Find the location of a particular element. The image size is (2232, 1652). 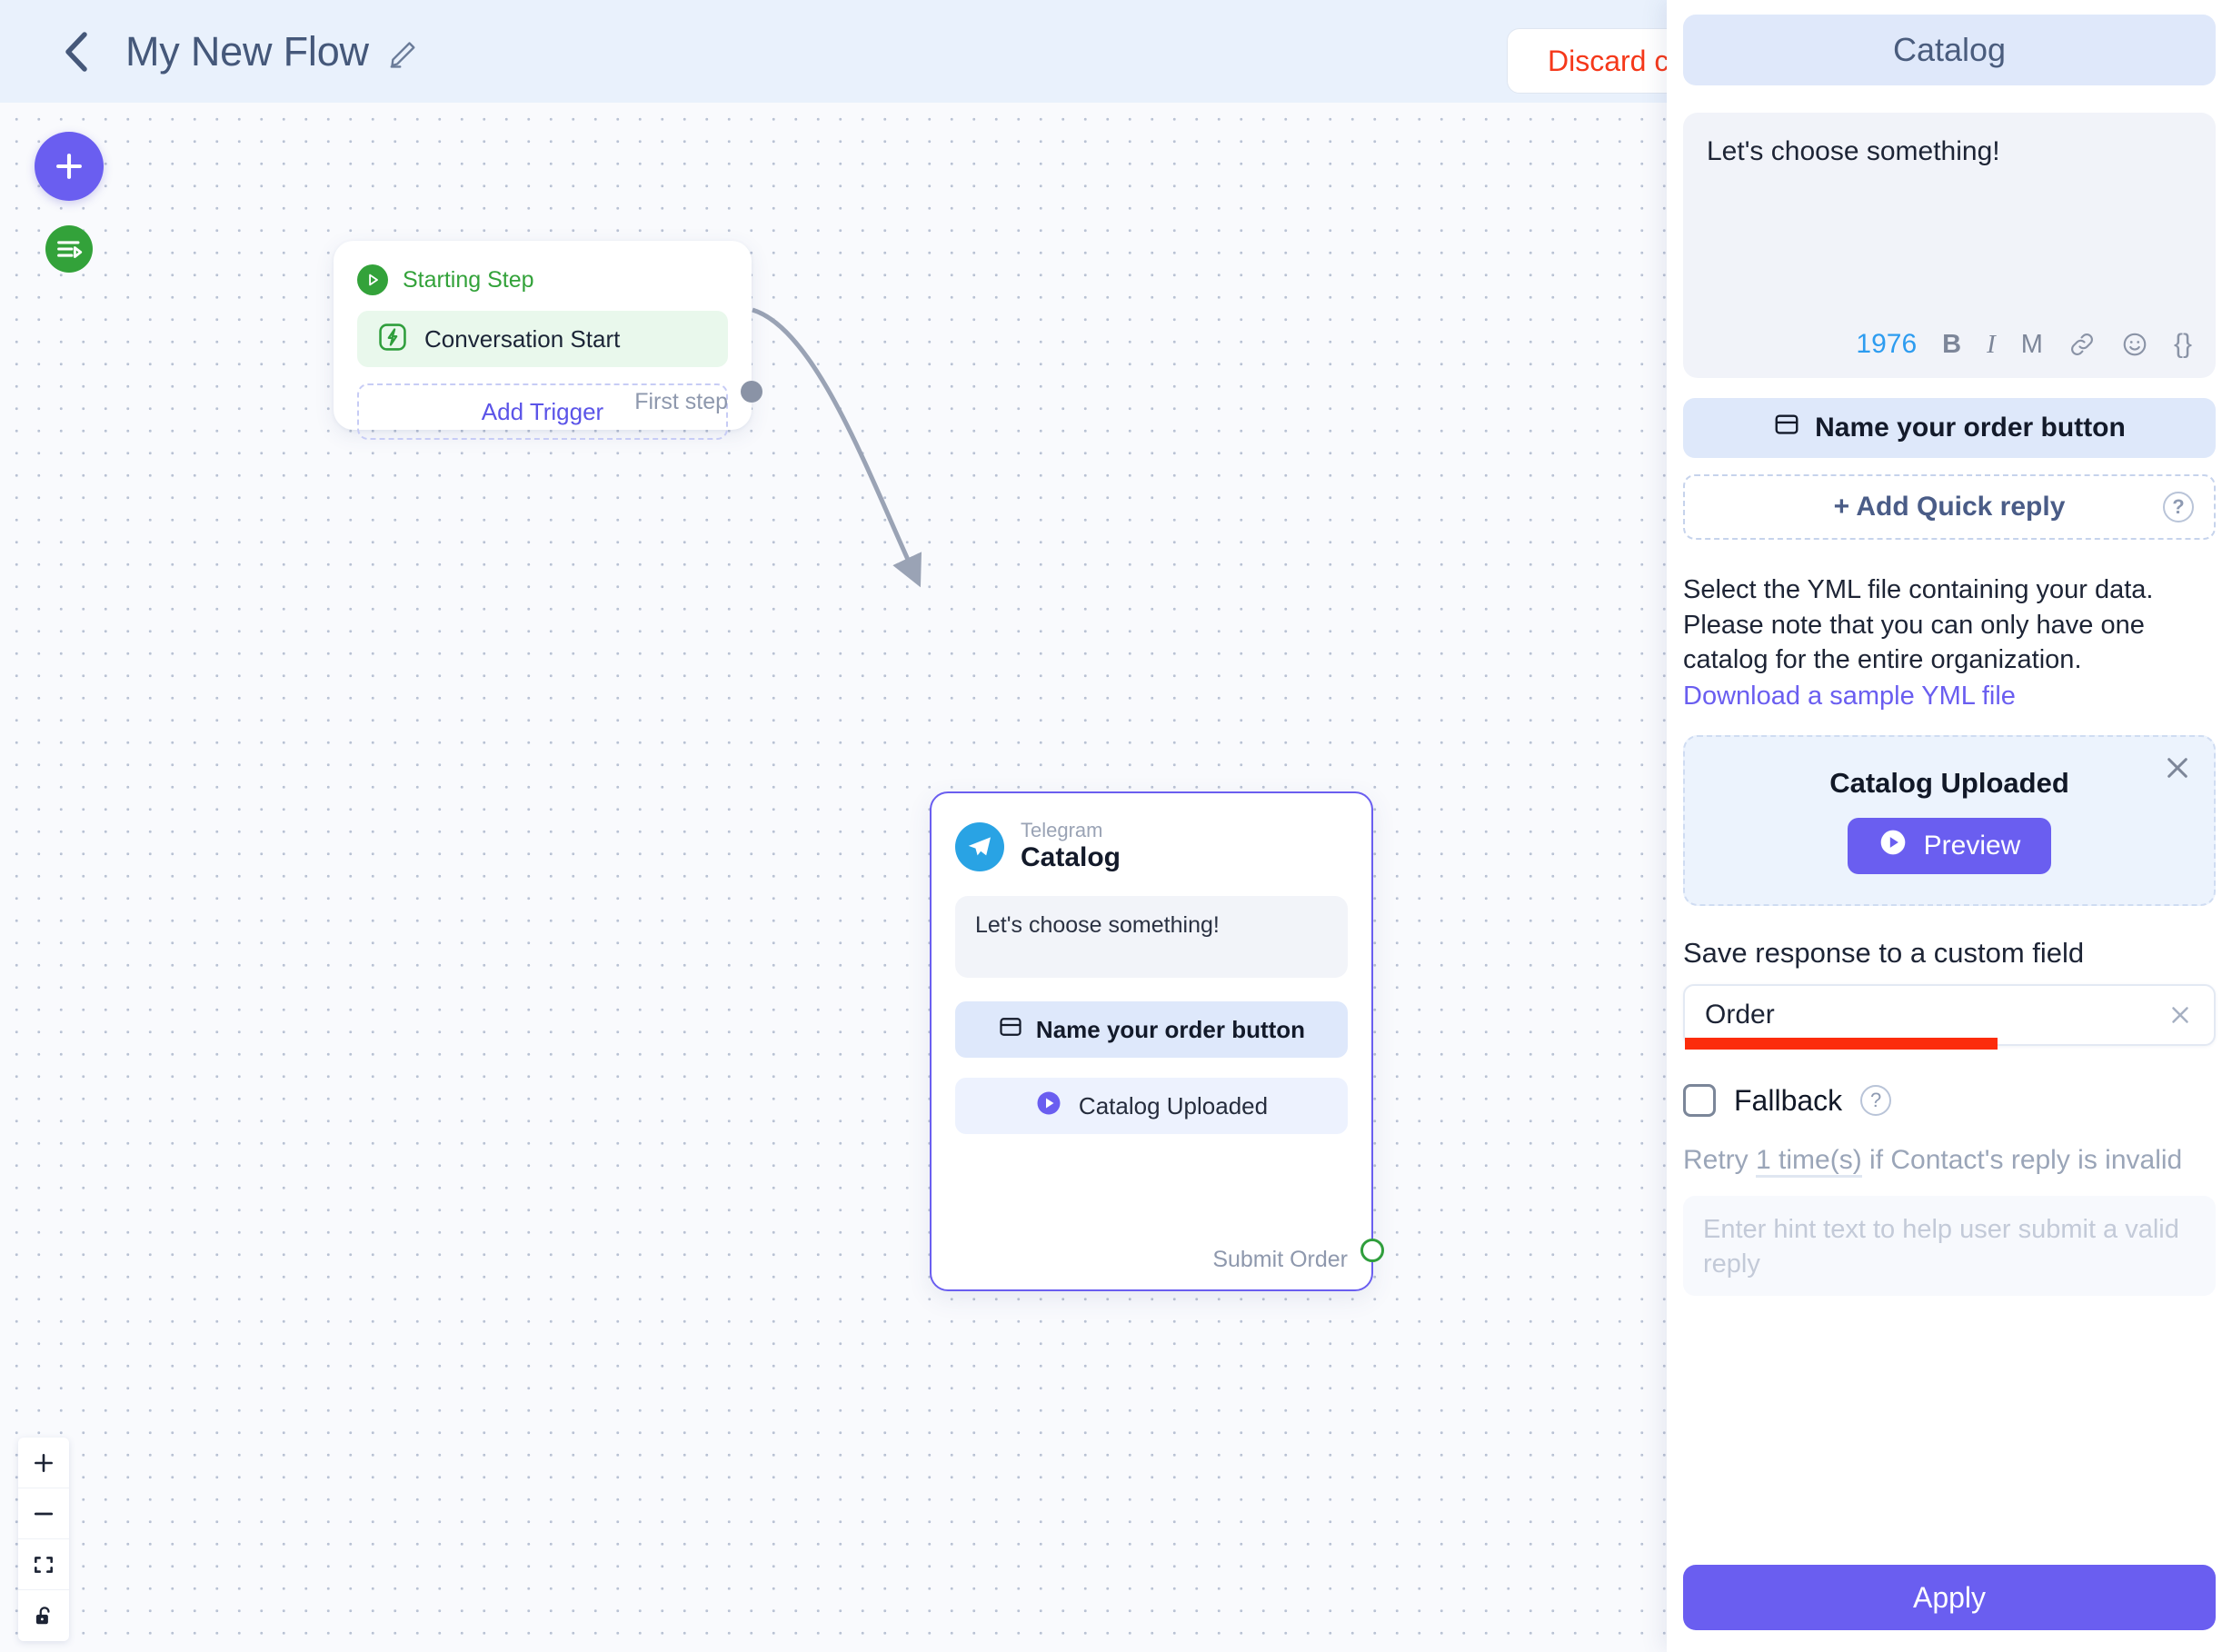

submit-order-label: Submit Order is located at coordinates (1280, 1259).